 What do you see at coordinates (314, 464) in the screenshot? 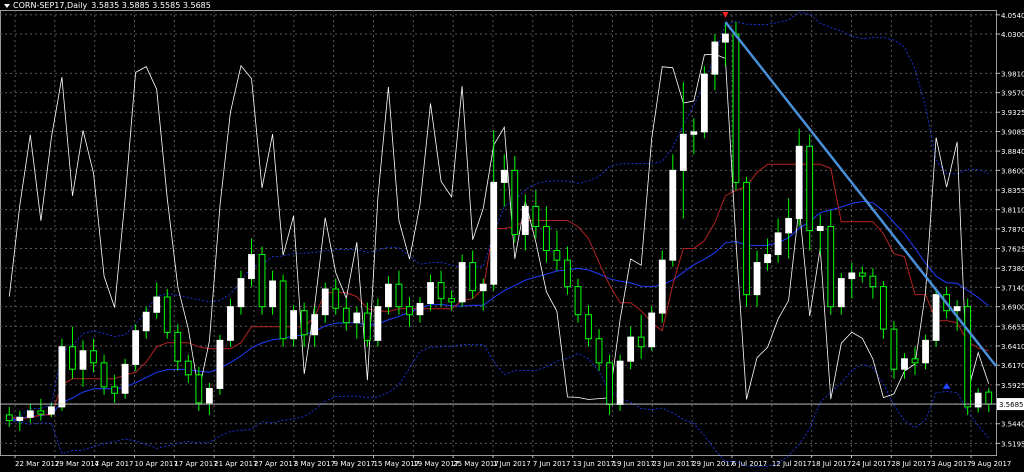
I see `x-tick-label: 3 May 2017` at bounding box center [314, 464].